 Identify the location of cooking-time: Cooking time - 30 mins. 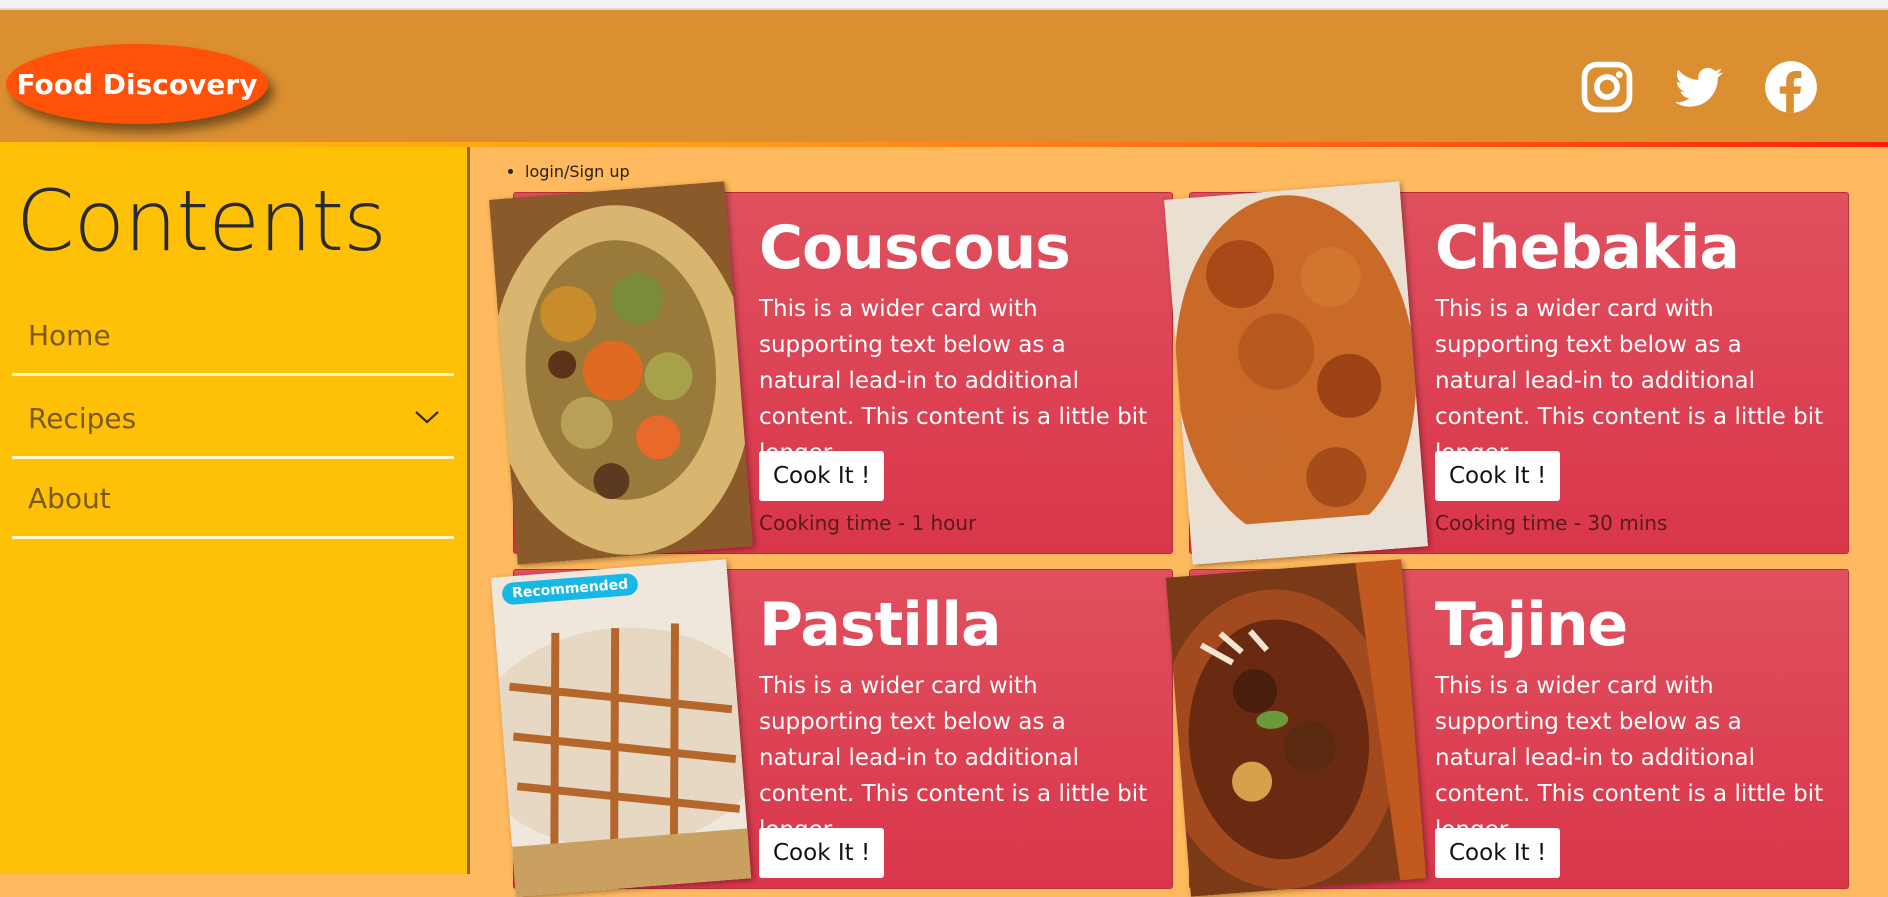
(1551, 523).